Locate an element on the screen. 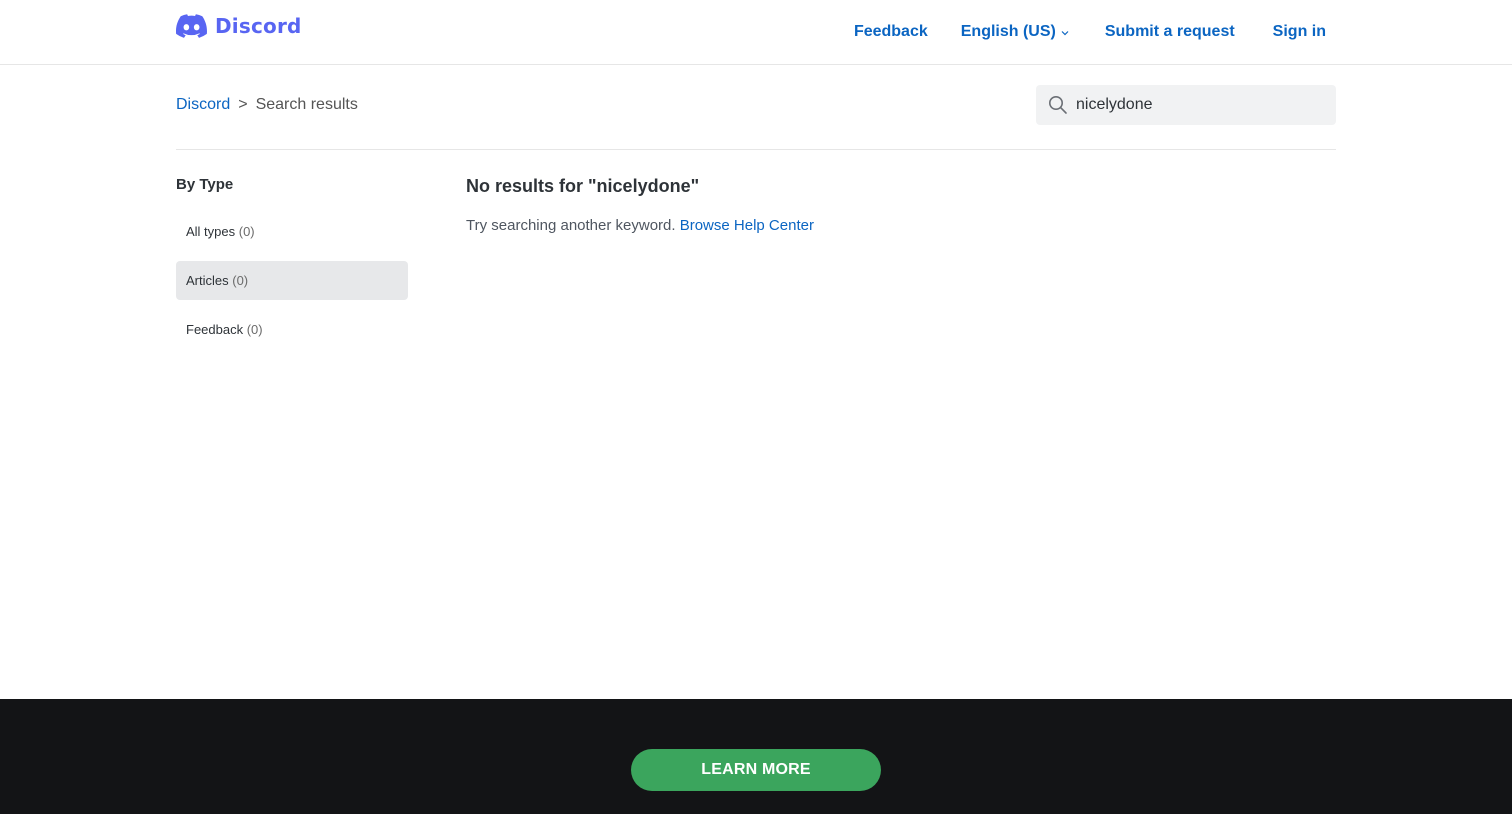 The height and width of the screenshot is (814, 1512). search-icon is located at coordinates (1058, 105).